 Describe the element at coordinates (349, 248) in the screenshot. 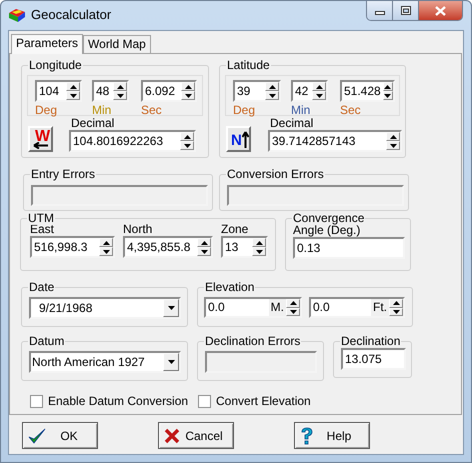

I see `number-field: 0.13` at that location.